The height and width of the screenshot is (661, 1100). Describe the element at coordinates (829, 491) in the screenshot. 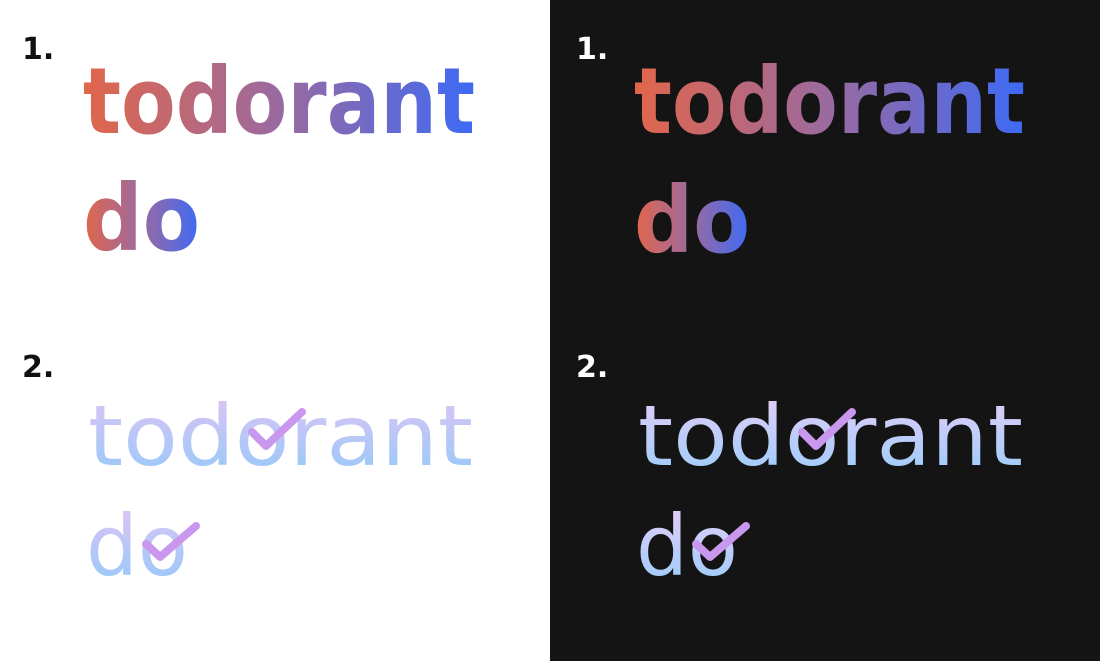

I see `logo-variant-2-dark: todorant do` at that location.